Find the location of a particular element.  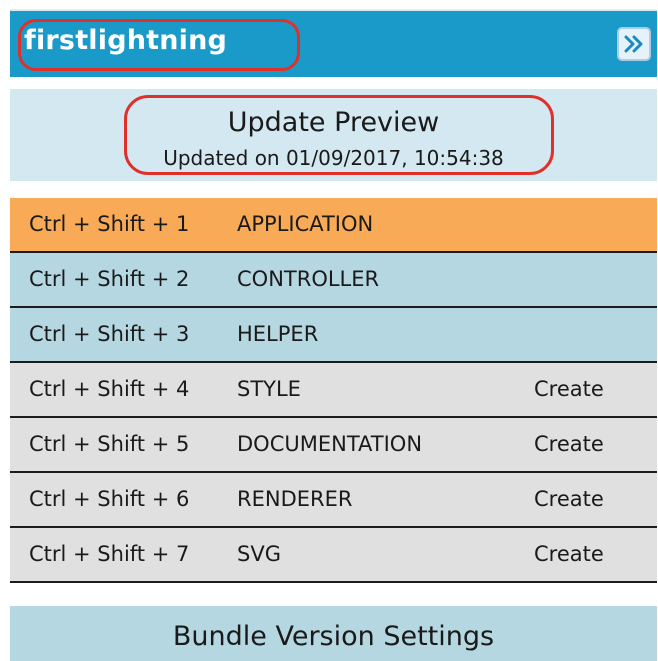

create-documentation-link: Create is located at coordinates (569, 444).